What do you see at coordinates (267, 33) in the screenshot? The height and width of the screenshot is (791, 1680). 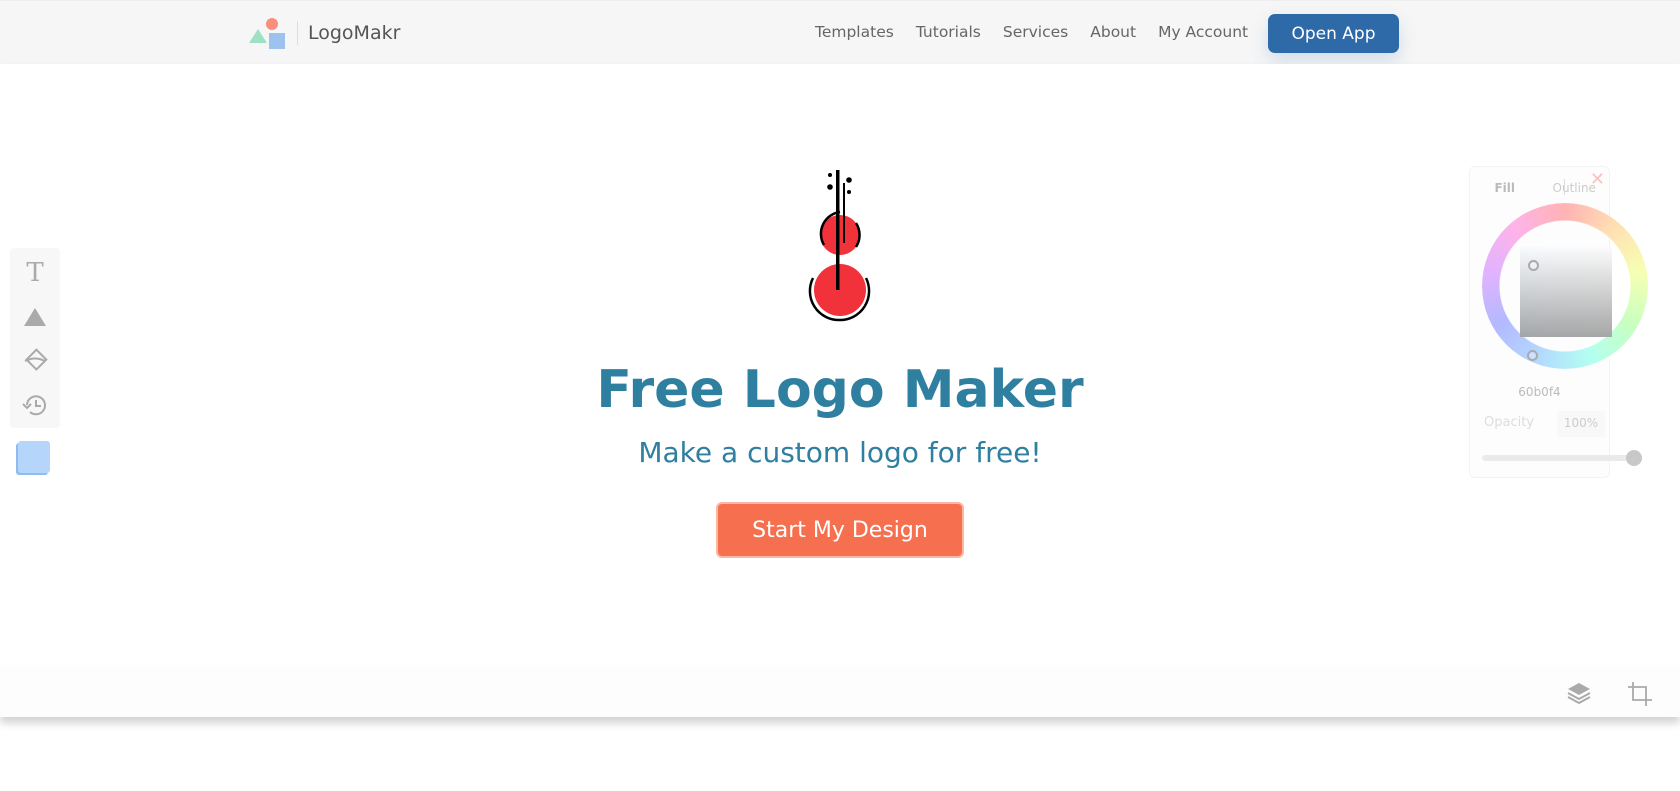 I see `logomakr-logo-icon` at bounding box center [267, 33].